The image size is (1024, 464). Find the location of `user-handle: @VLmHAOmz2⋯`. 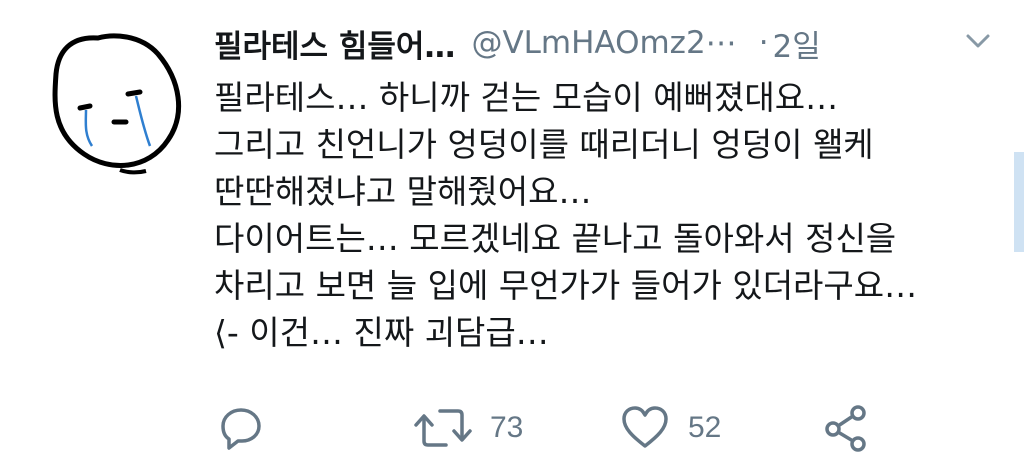

user-handle: @VLmHAOmz2⋯ is located at coordinates (603, 43).